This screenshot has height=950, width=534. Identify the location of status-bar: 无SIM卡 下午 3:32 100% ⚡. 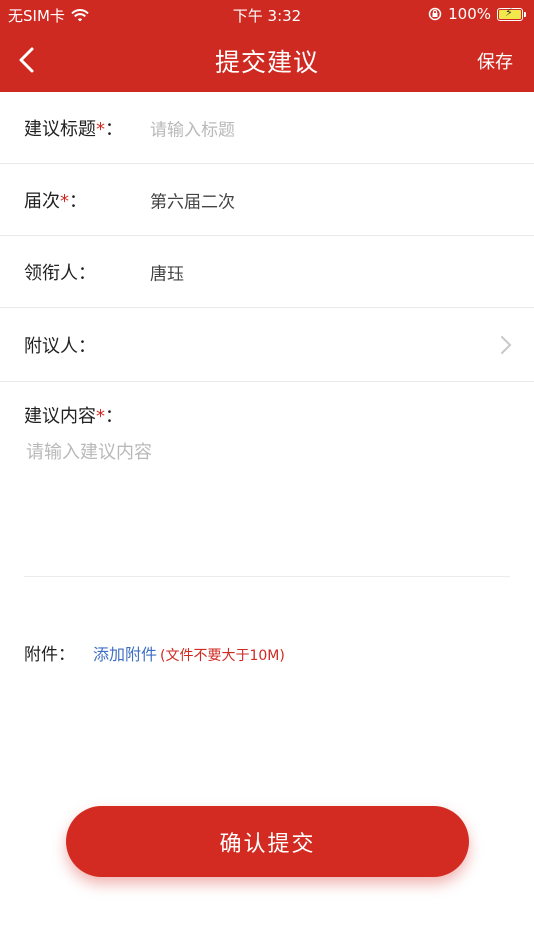
(267, 14).